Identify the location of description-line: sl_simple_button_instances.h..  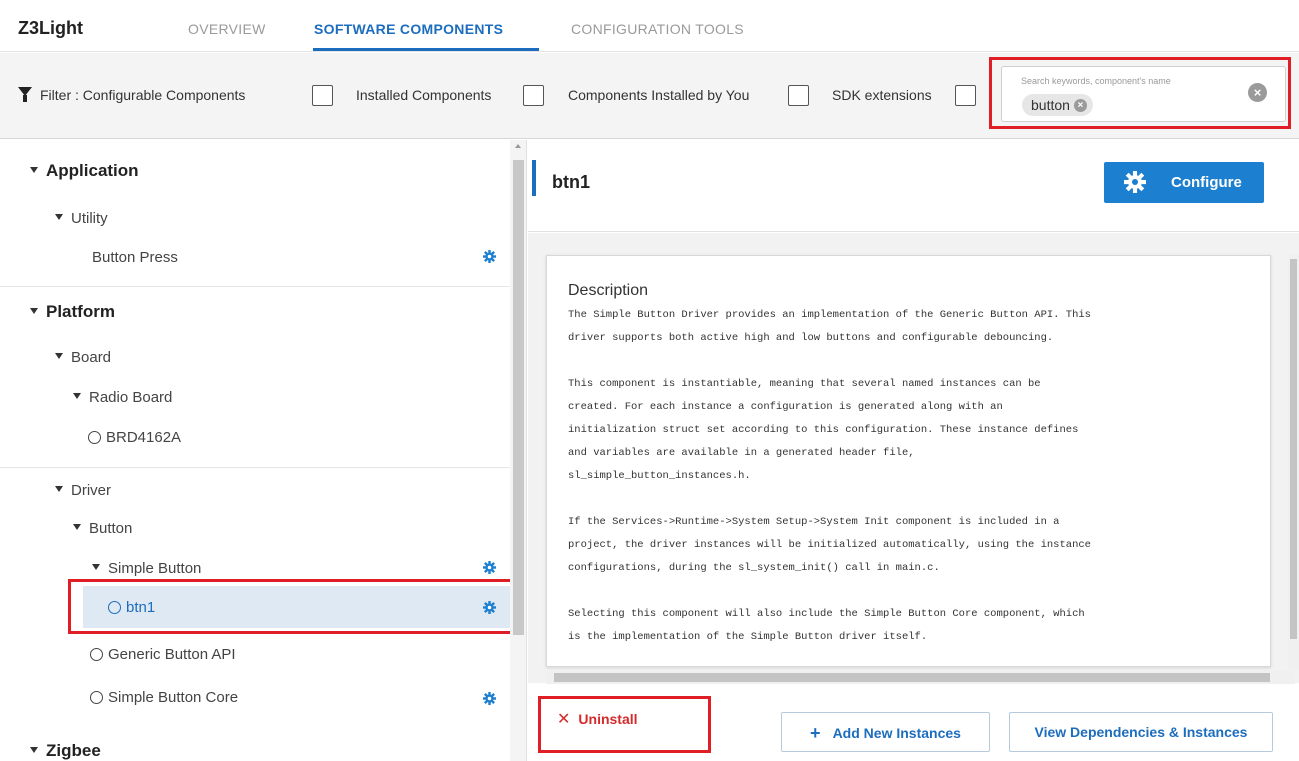
(659, 476).